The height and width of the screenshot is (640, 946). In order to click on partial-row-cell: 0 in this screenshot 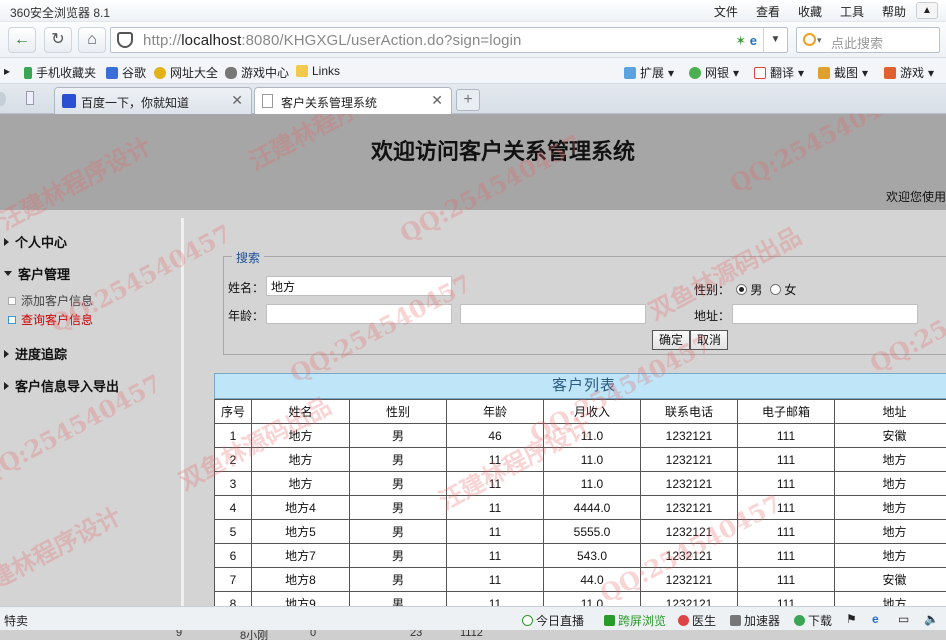, I will do `click(313, 634)`.